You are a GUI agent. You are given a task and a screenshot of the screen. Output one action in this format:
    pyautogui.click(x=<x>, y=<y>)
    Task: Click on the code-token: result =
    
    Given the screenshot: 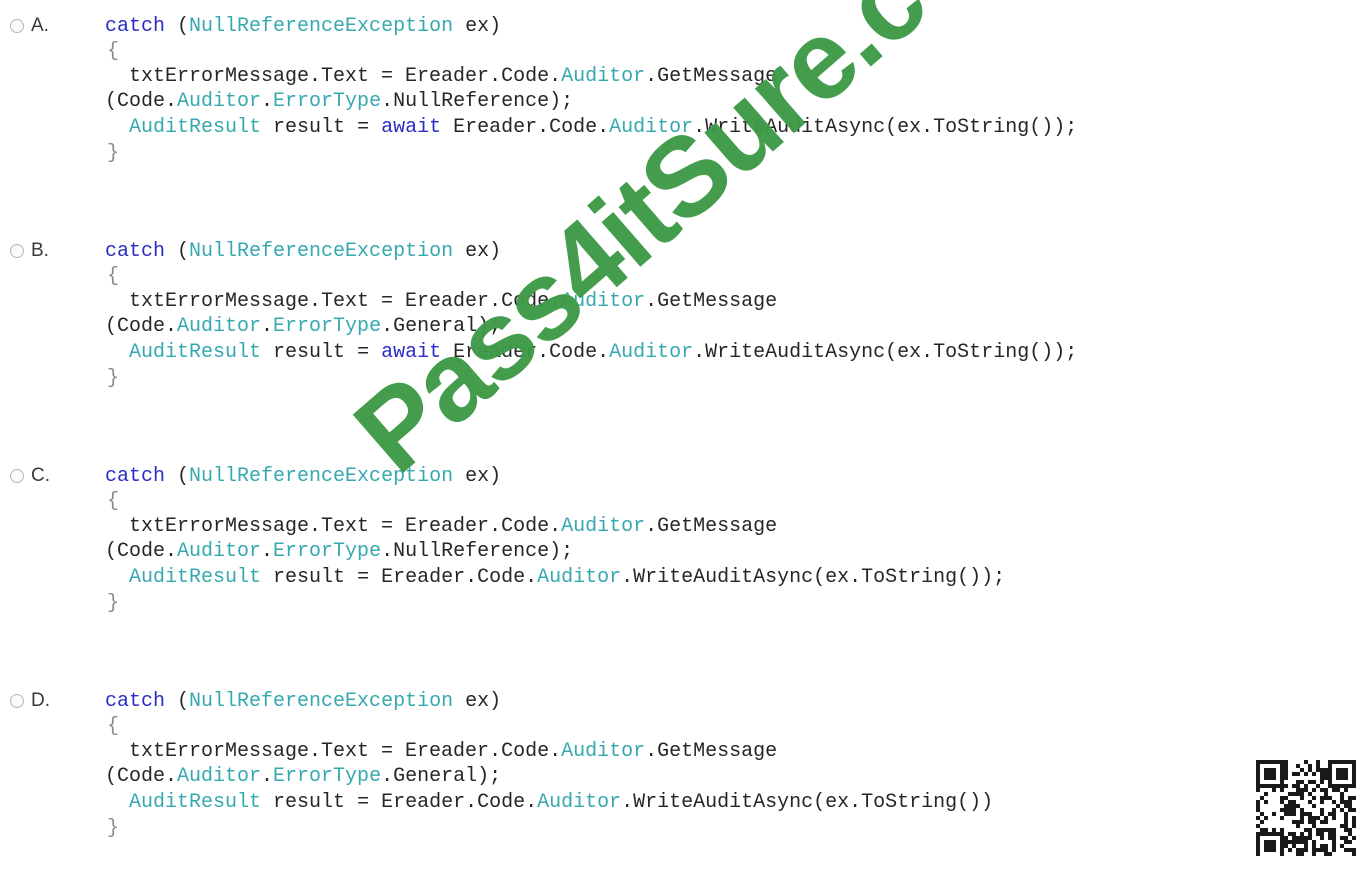 What is the action you would take?
    pyautogui.click(x=321, y=352)
    